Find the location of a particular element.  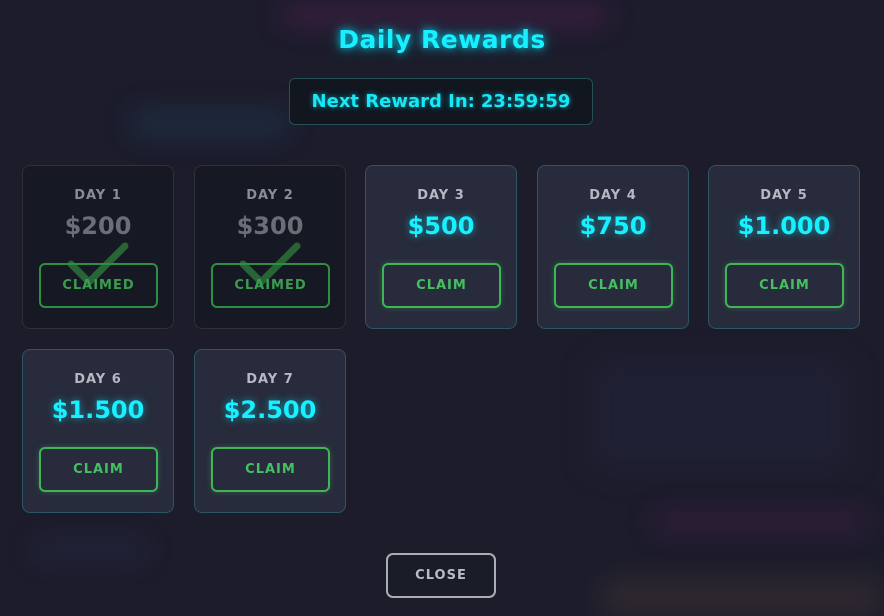

reward-day-label: DAY 2 is located at coordinates (270, 195).